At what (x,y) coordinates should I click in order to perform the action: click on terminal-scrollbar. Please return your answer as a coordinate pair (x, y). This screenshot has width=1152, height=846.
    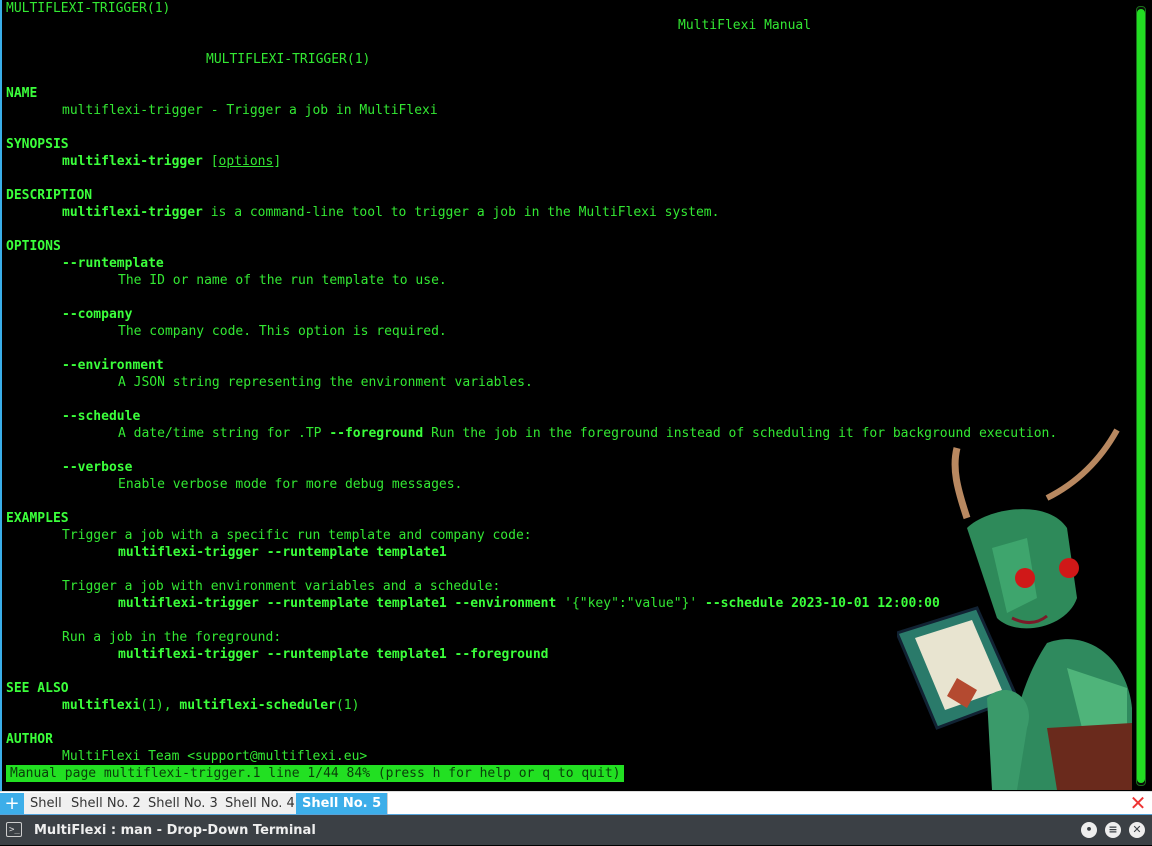
    Looking at the image, I should click on (1141, 396).